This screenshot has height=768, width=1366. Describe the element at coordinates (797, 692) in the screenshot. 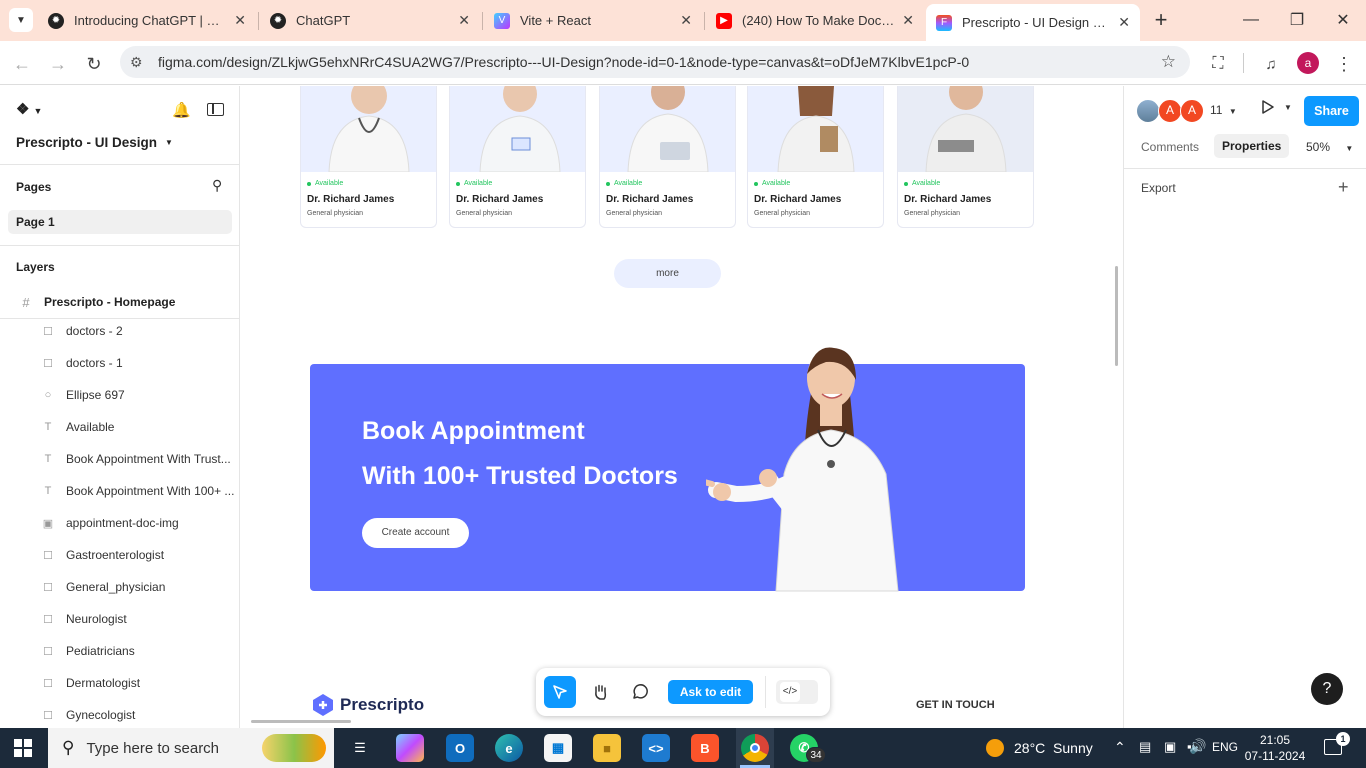

I see `dev-mode-toggle: </>` at that location.